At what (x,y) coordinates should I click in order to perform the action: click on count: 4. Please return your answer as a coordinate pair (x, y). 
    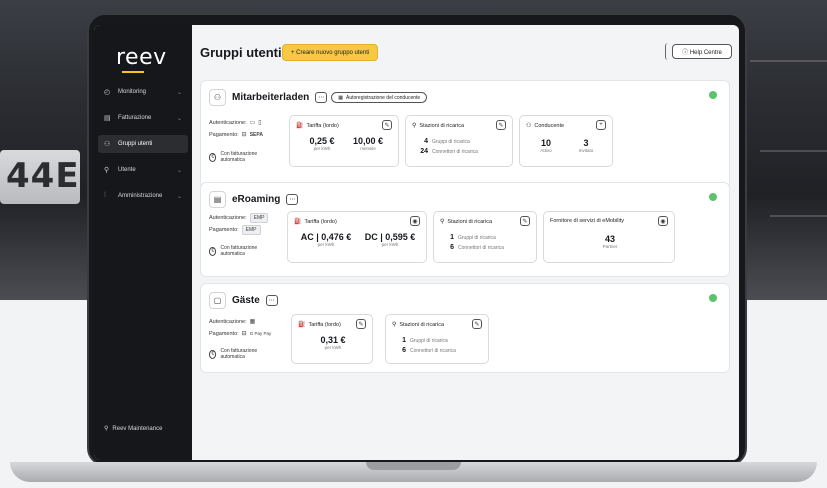
    Looking at the image, I should click on (426, 141).